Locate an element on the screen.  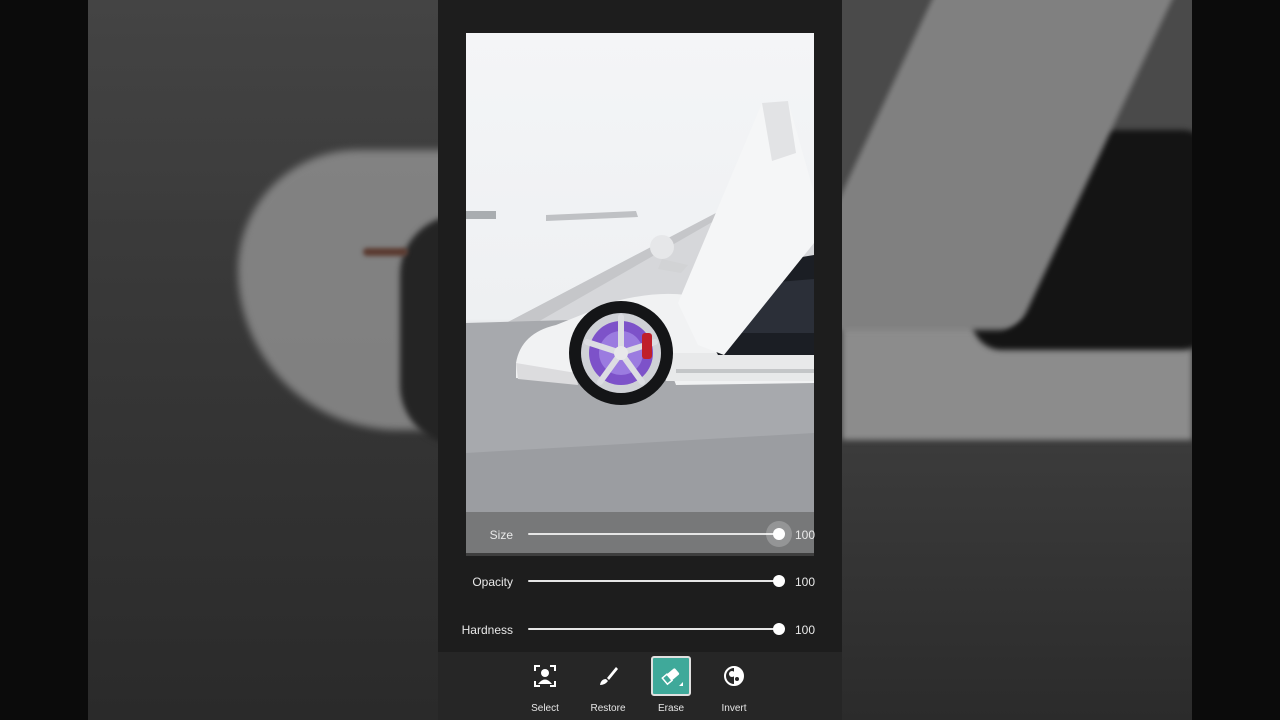
letterbox-left is located at coordinates (44, 360).